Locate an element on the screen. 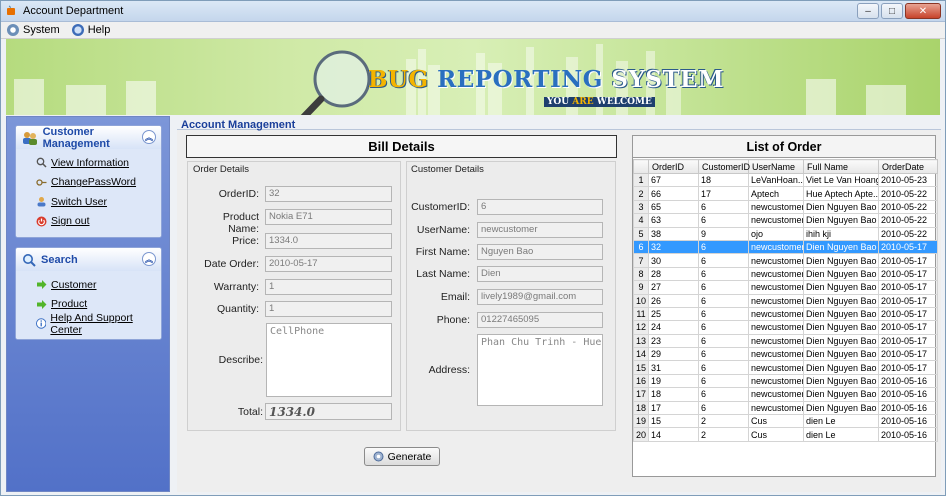  maximize-button: □ is located at coordinates (892, 11).